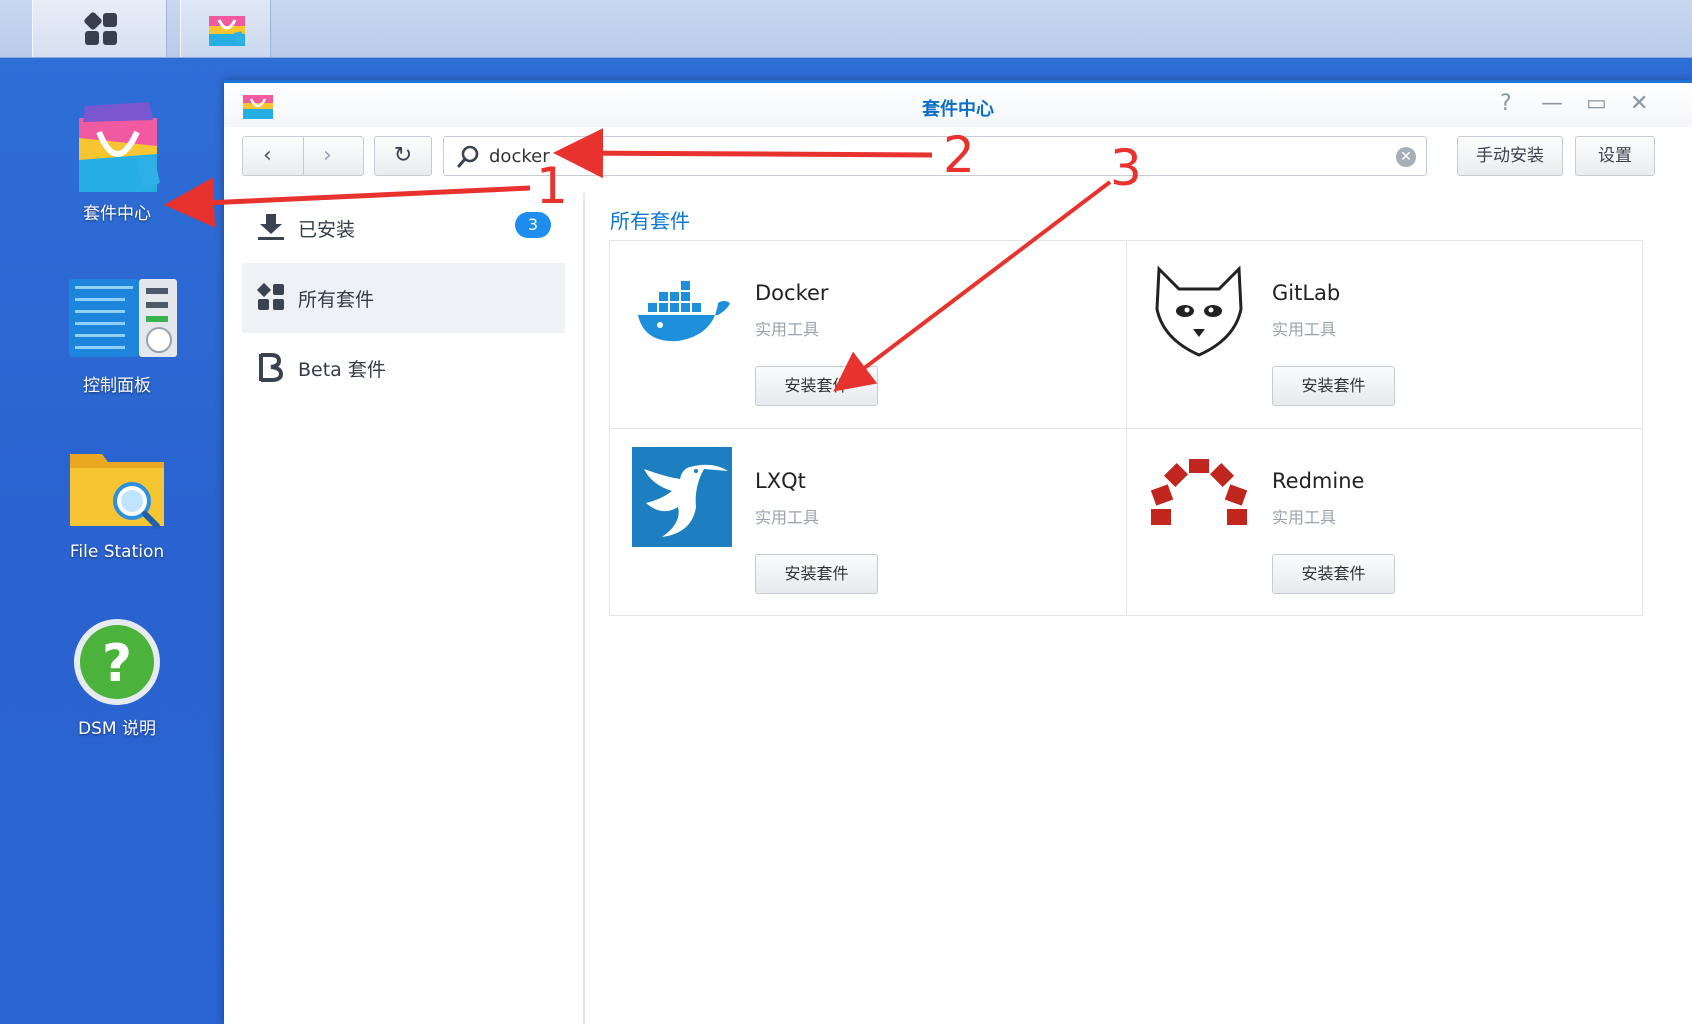  Describe the element at coordinates (682, 497) in the screenshot. I see `lxqt-bird-icon` at that location.